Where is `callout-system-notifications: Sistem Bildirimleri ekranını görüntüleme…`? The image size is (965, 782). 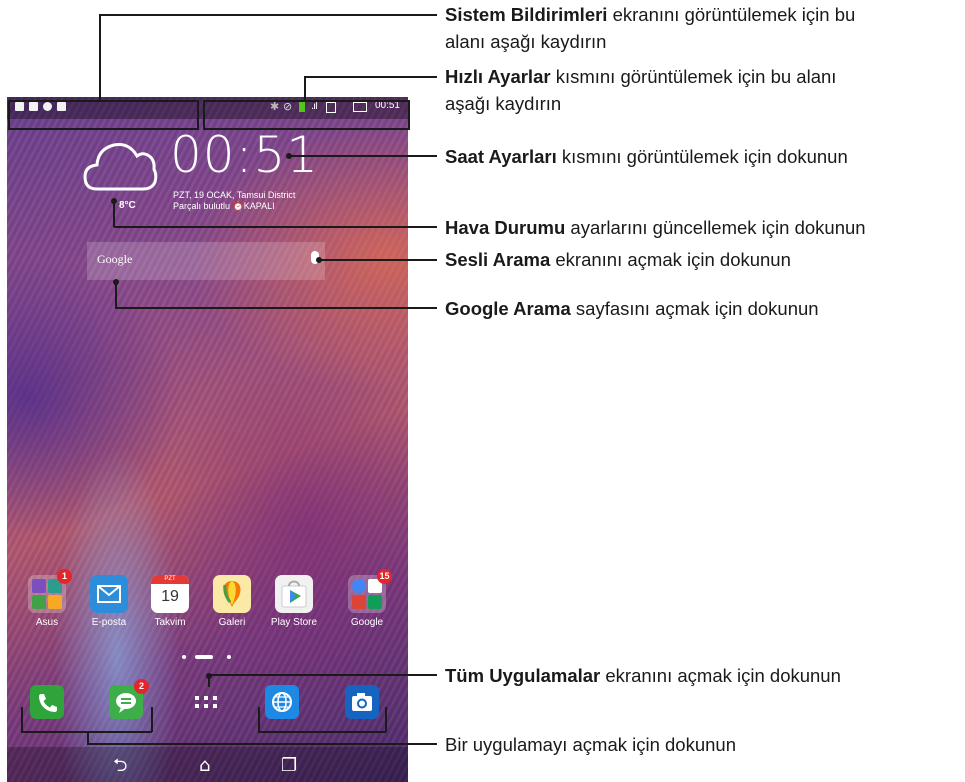 callout-system-notifications: Sistem Bildirimleri ekranını görüntüleme… is located at coordinates (650, 28).